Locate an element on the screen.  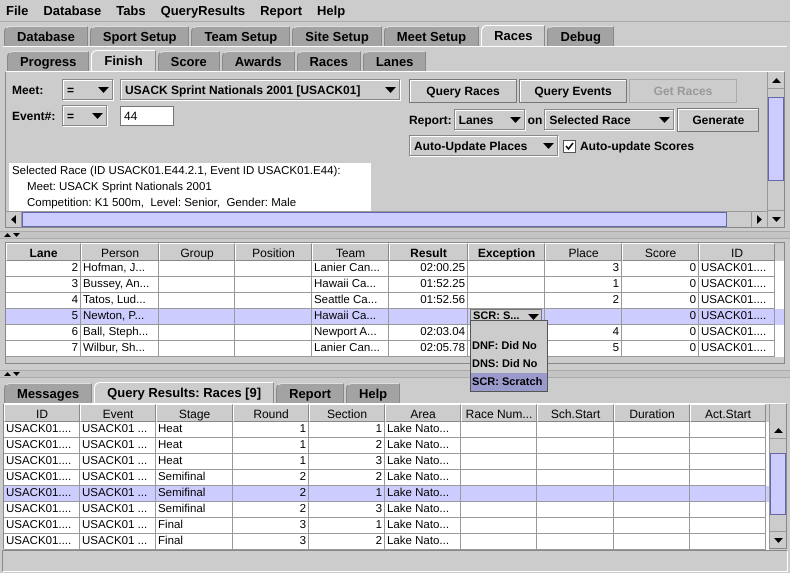
menu-item: Database is located at coordinates (72, 10).